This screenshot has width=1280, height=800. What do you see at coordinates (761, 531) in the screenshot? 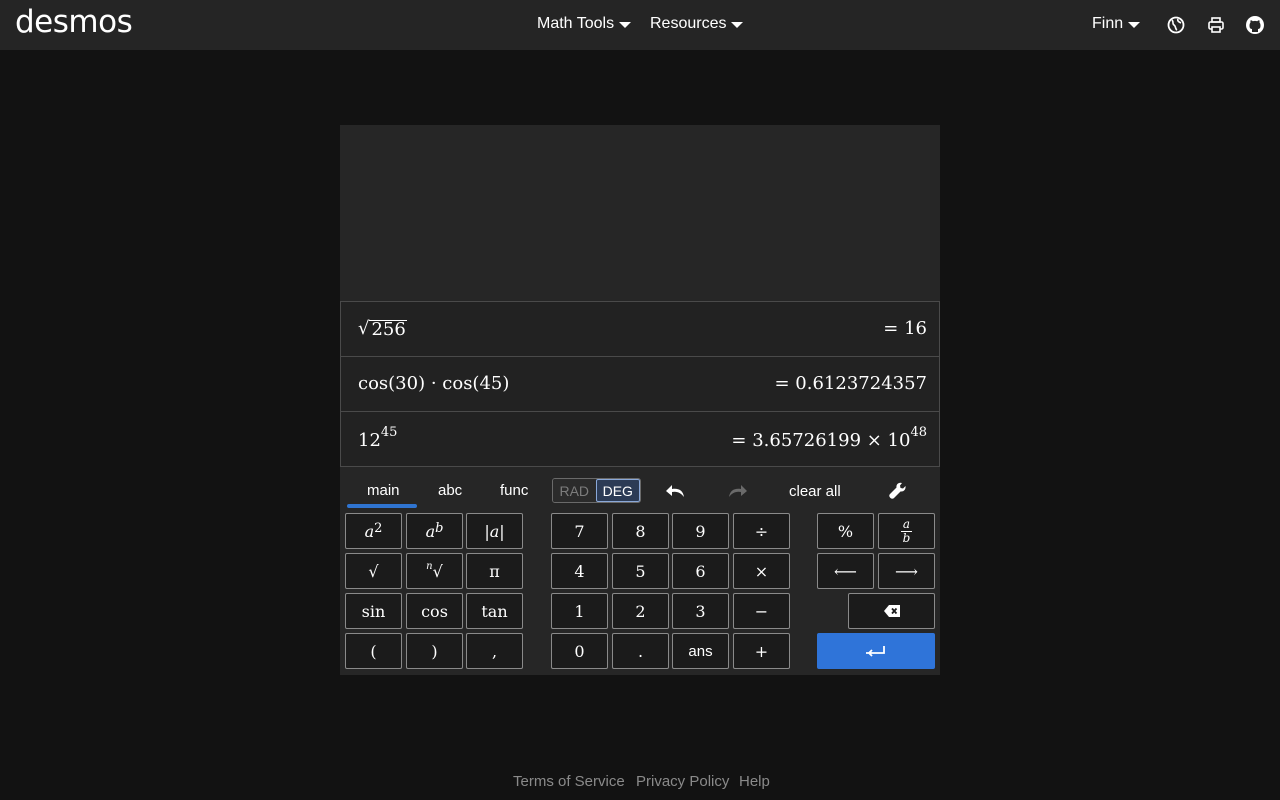
I see `divide-key: ÷` at bounding box center [761, 531].